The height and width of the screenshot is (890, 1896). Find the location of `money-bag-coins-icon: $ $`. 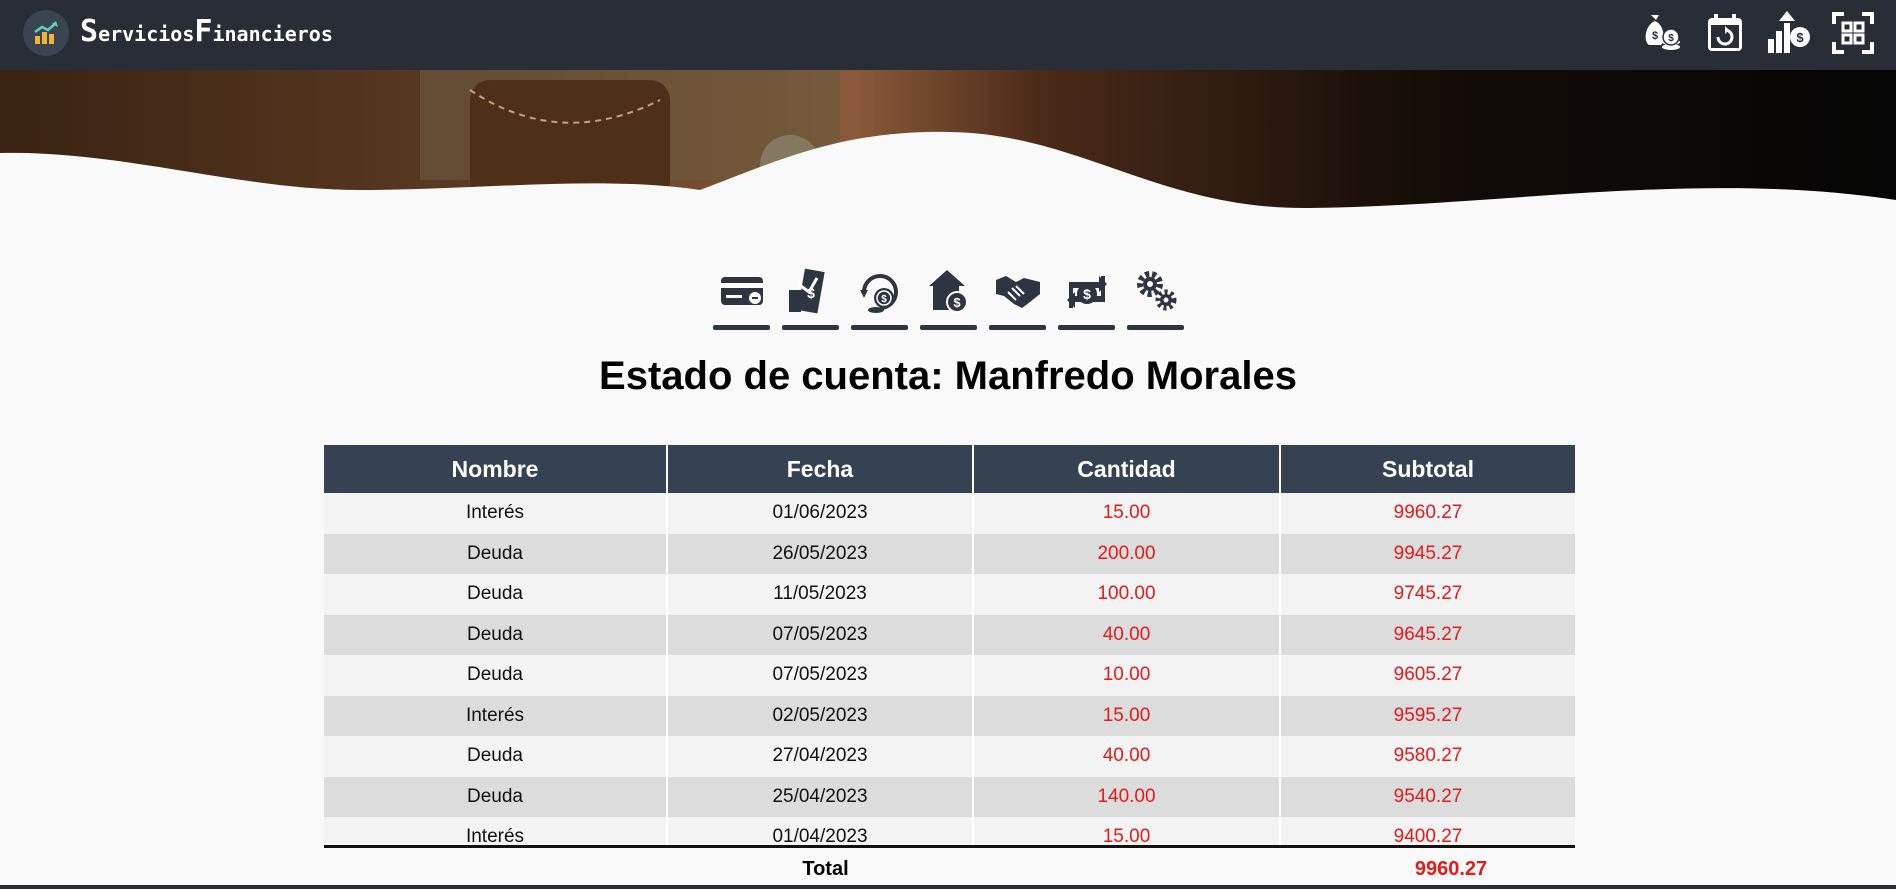

money-bag-coins-icon: $ $ is located at coordinates (1661, 33).